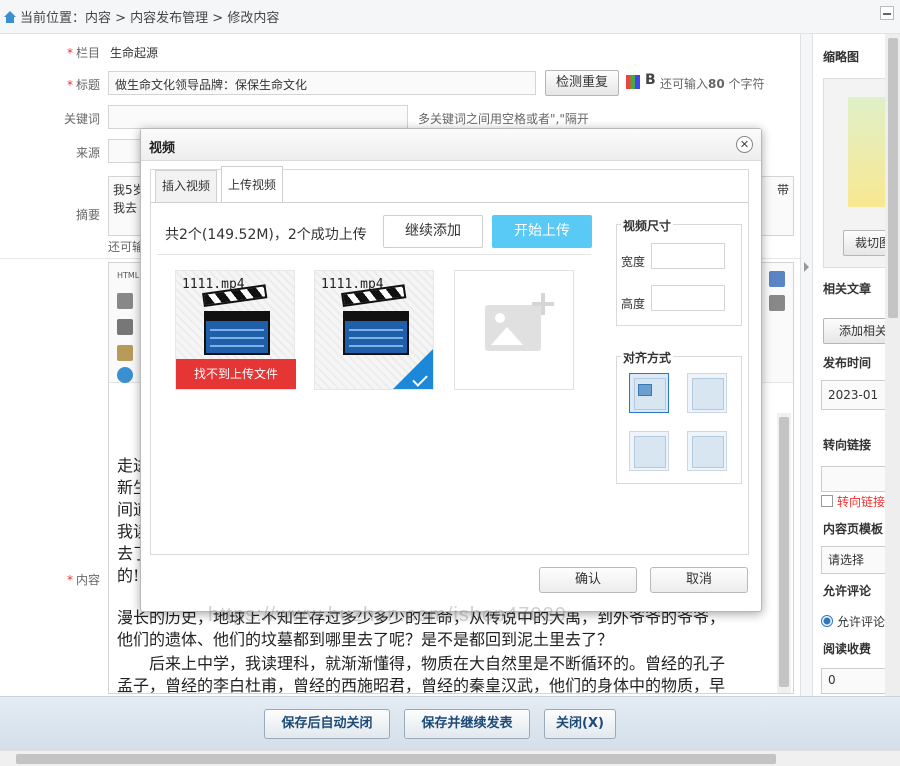  I want to click on toolbar-more-icon, so click(777, 303).